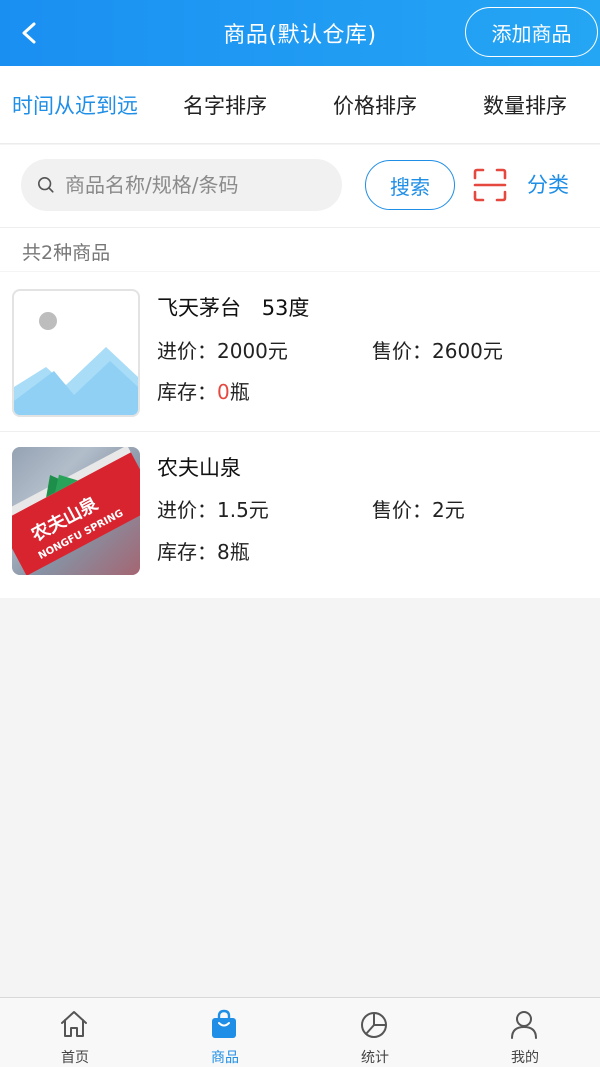 The image size is (600, 1067). I want to click on top-navigation-bar: 商品(默认仓库) 添加商品, so click(300, 33).